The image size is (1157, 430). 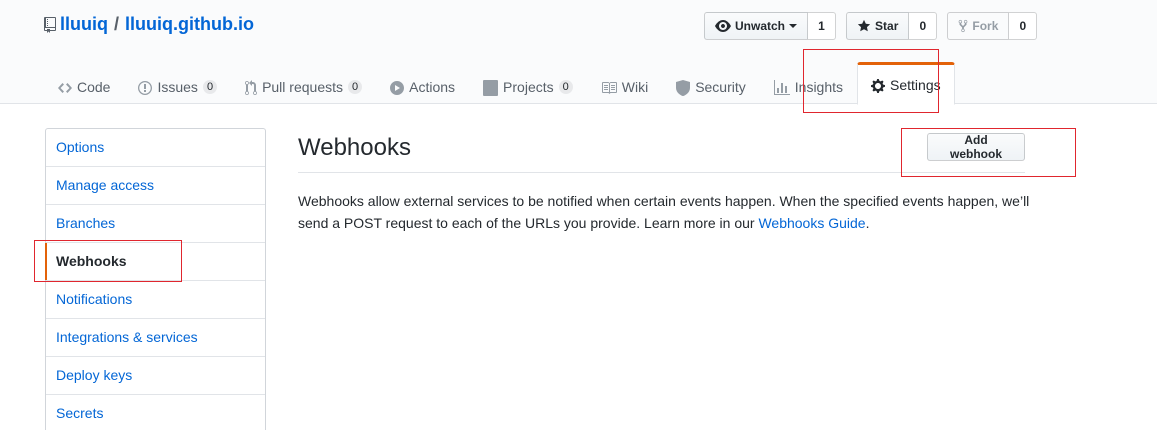 I want to click on graph-icon, so click(x=781, y=87).